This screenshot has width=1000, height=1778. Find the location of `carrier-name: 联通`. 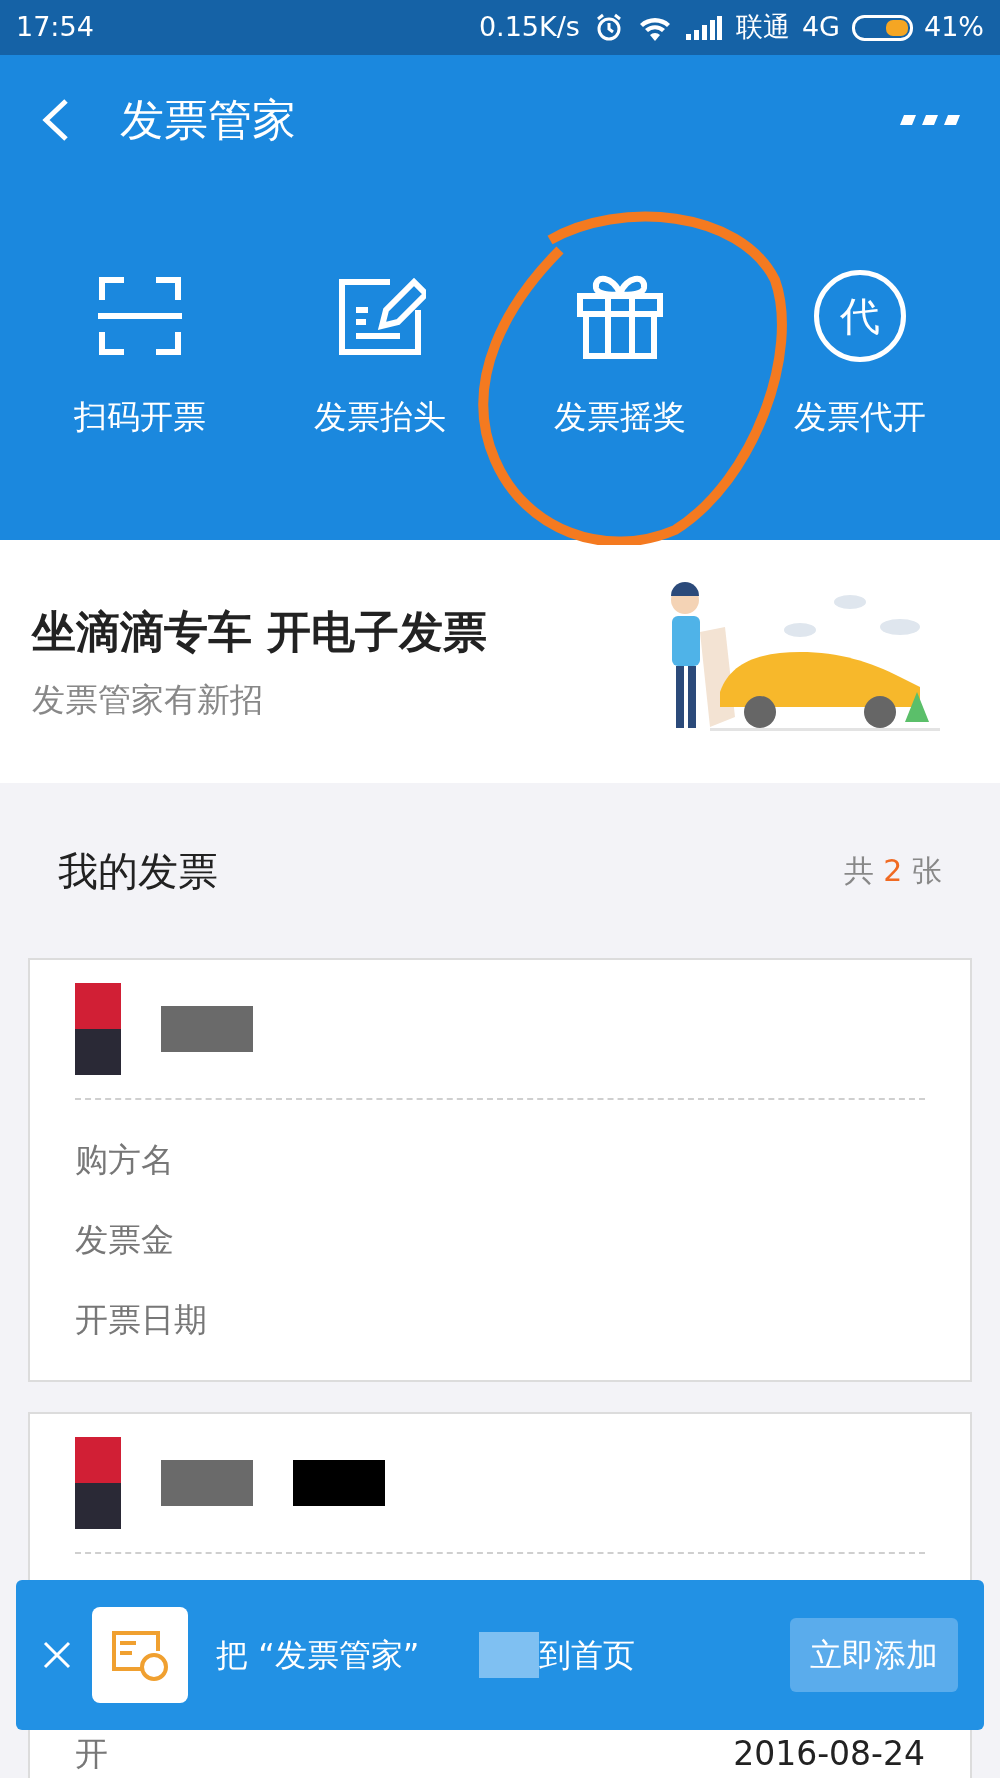

carrier-name: 联通 is located at coordinates (762, 27).